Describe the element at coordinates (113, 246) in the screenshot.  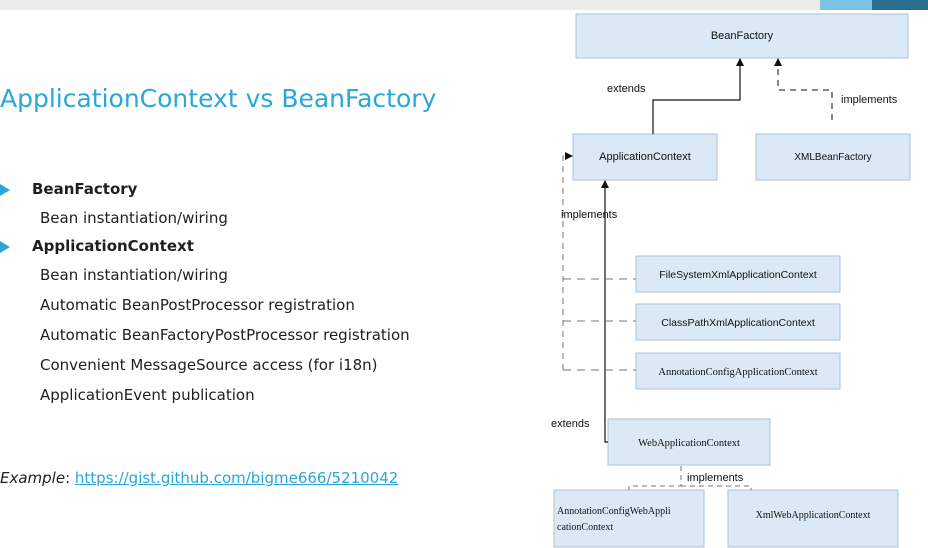
I see `bullet-heading: ApplicationContext` at that location.